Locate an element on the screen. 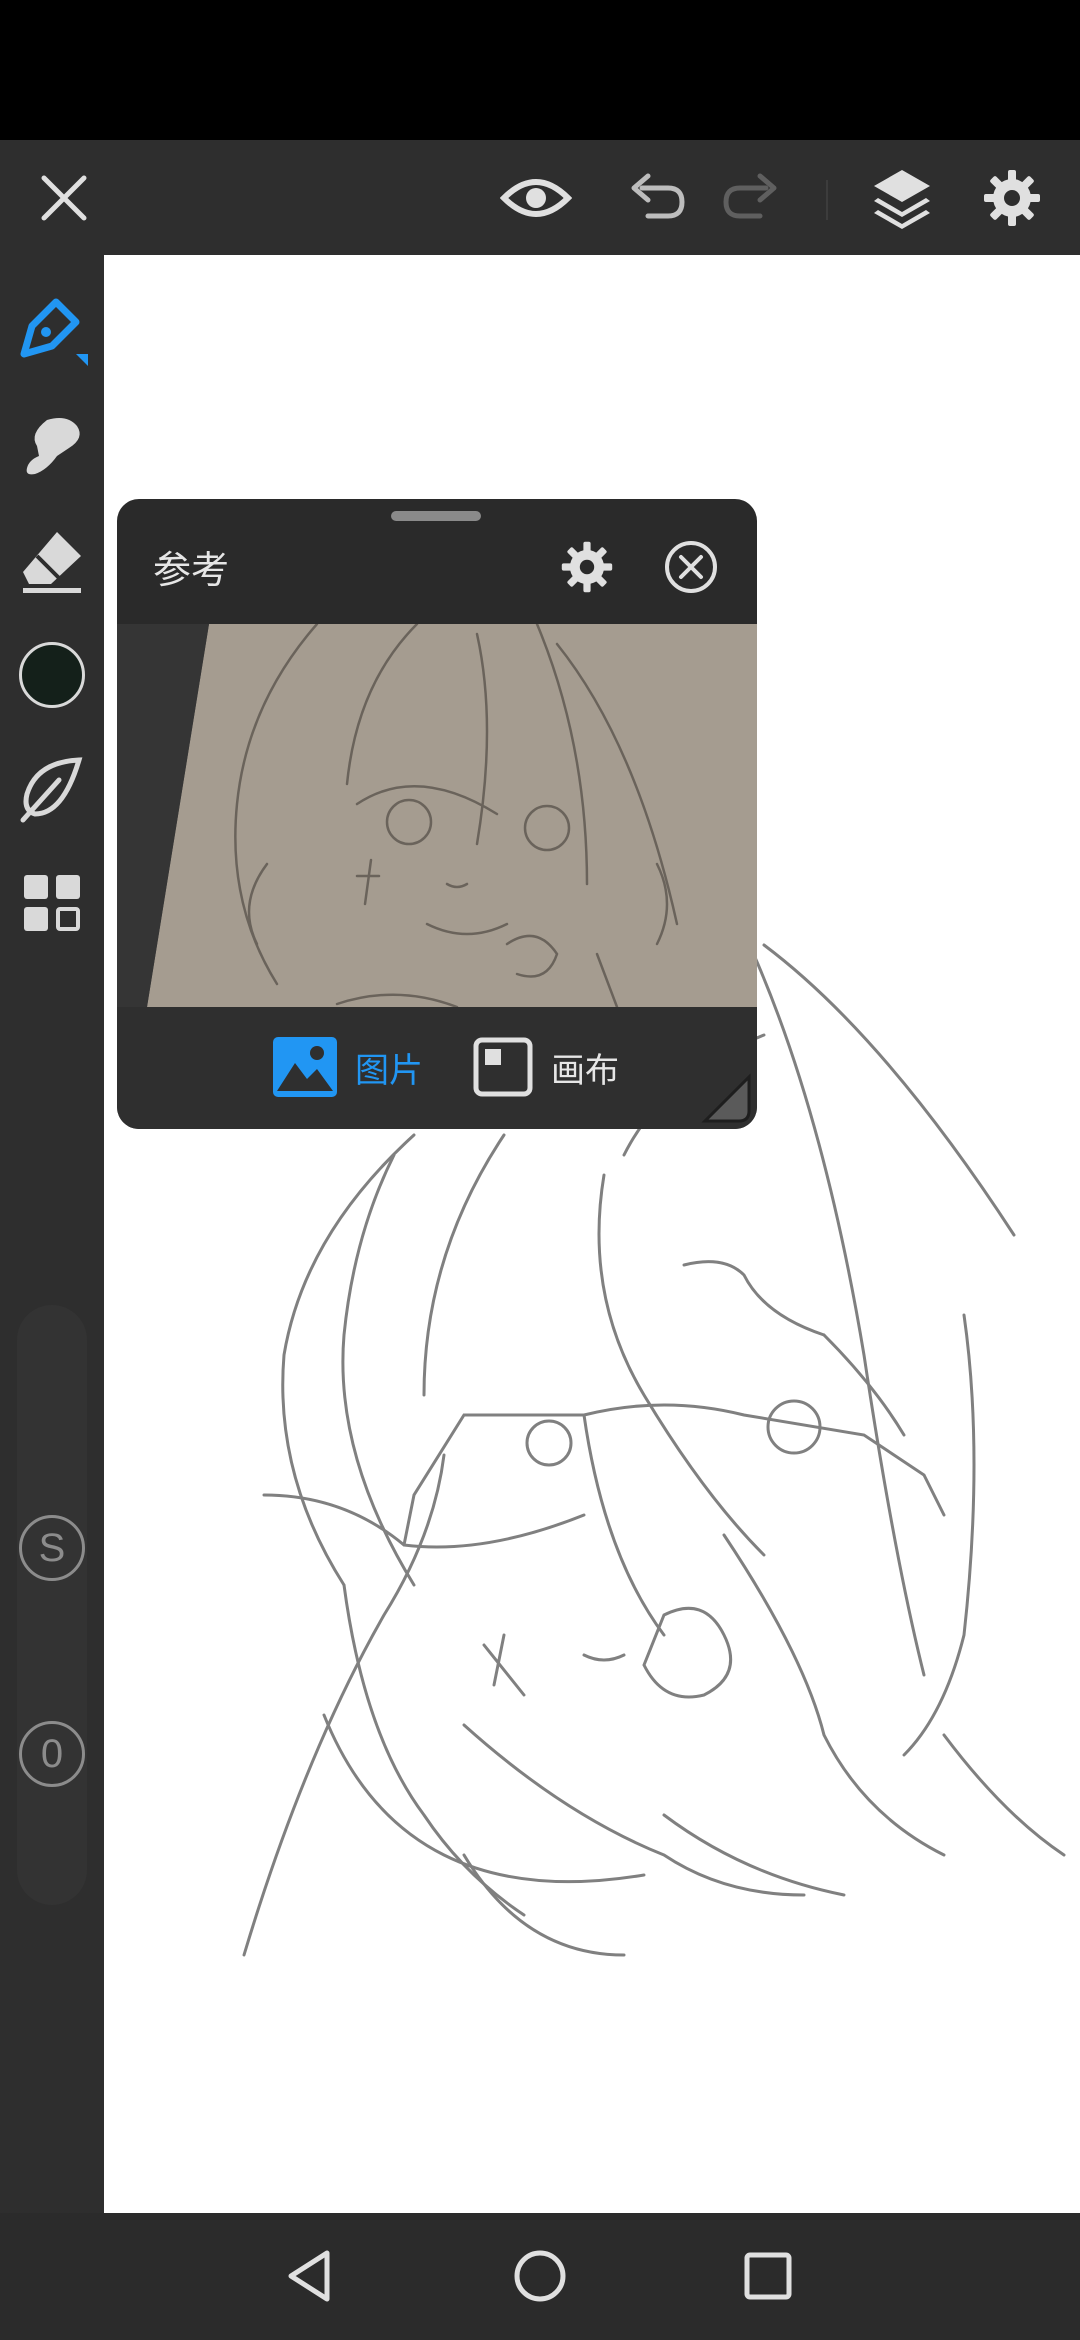 This screenshot has width=1080, height=2340. nav-home-button is located at coordinates (540, 2276).